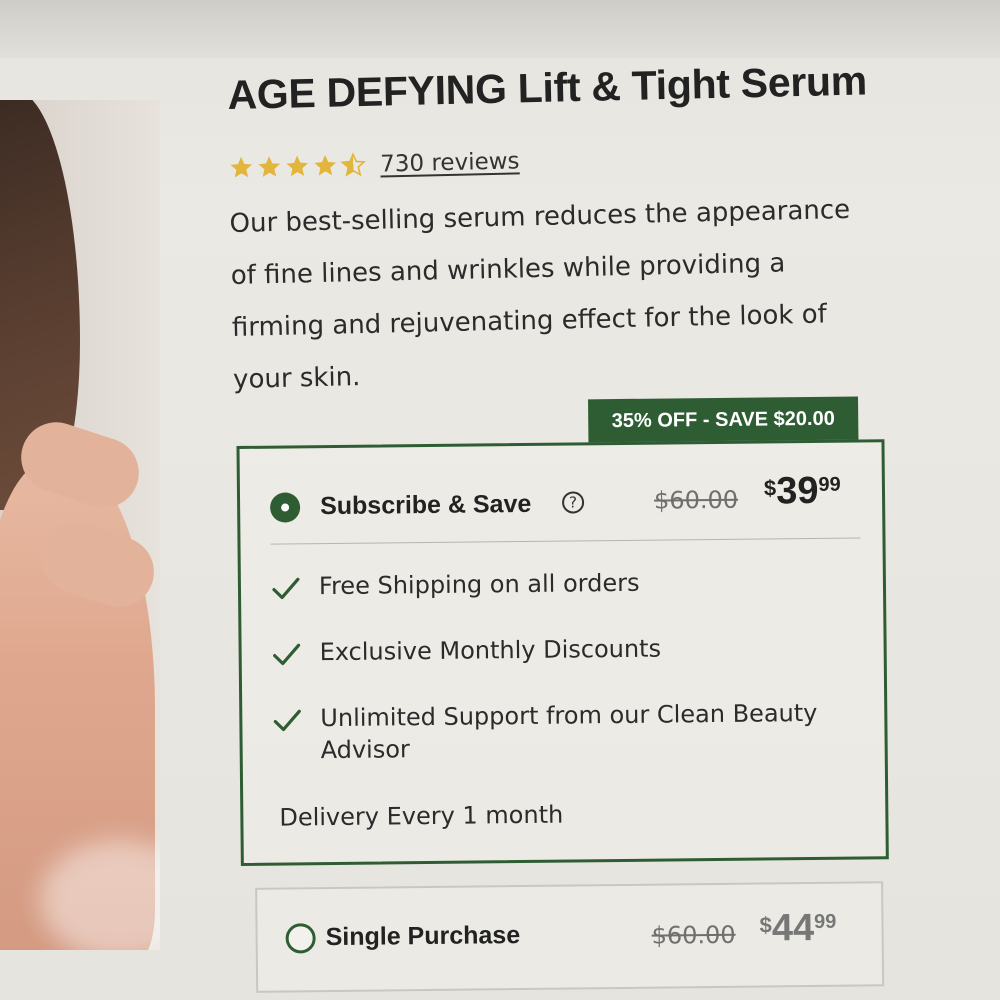 The height and width of the screenshot is (1000, 1000). Describe the element at coordinates (300, 938) in the screenshot. I see `single-purchase-radio` at that location.